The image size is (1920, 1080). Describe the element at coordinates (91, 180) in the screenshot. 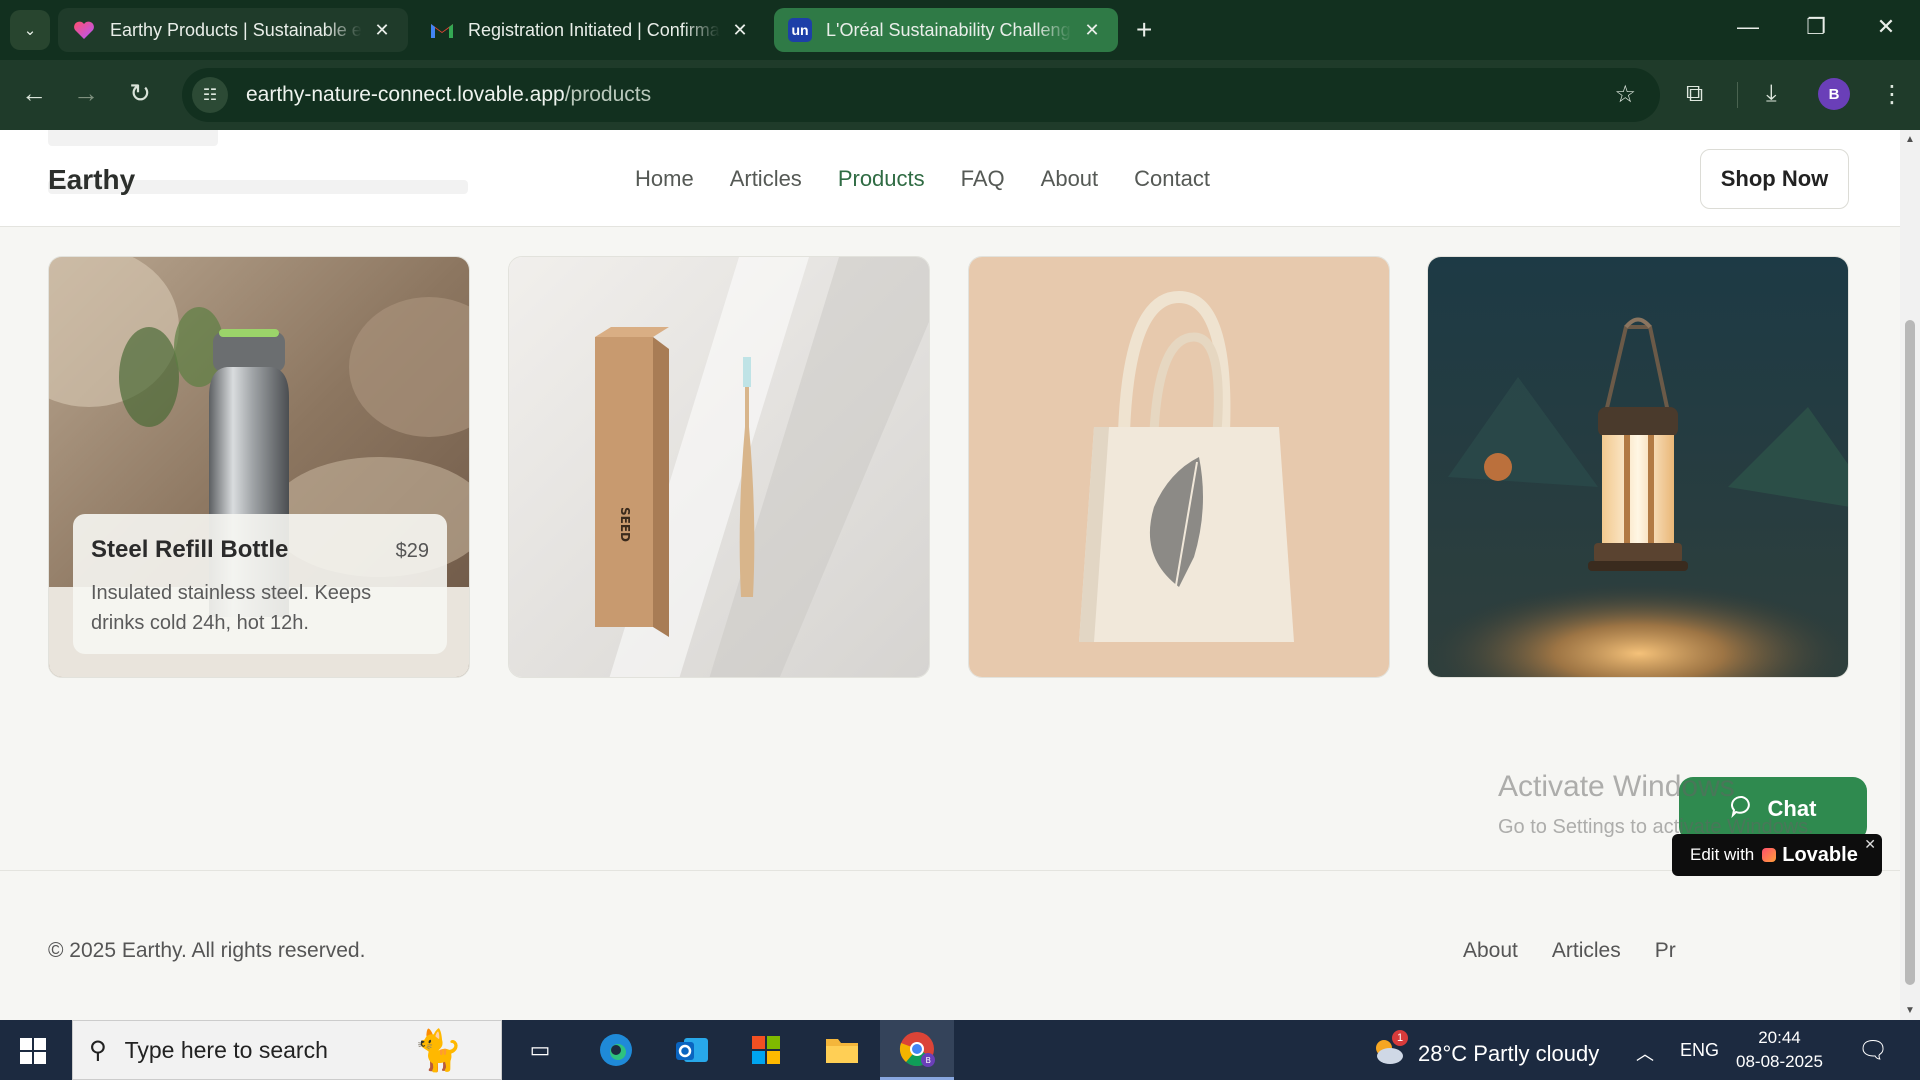

I see `site-logo: Earthy` at that location.